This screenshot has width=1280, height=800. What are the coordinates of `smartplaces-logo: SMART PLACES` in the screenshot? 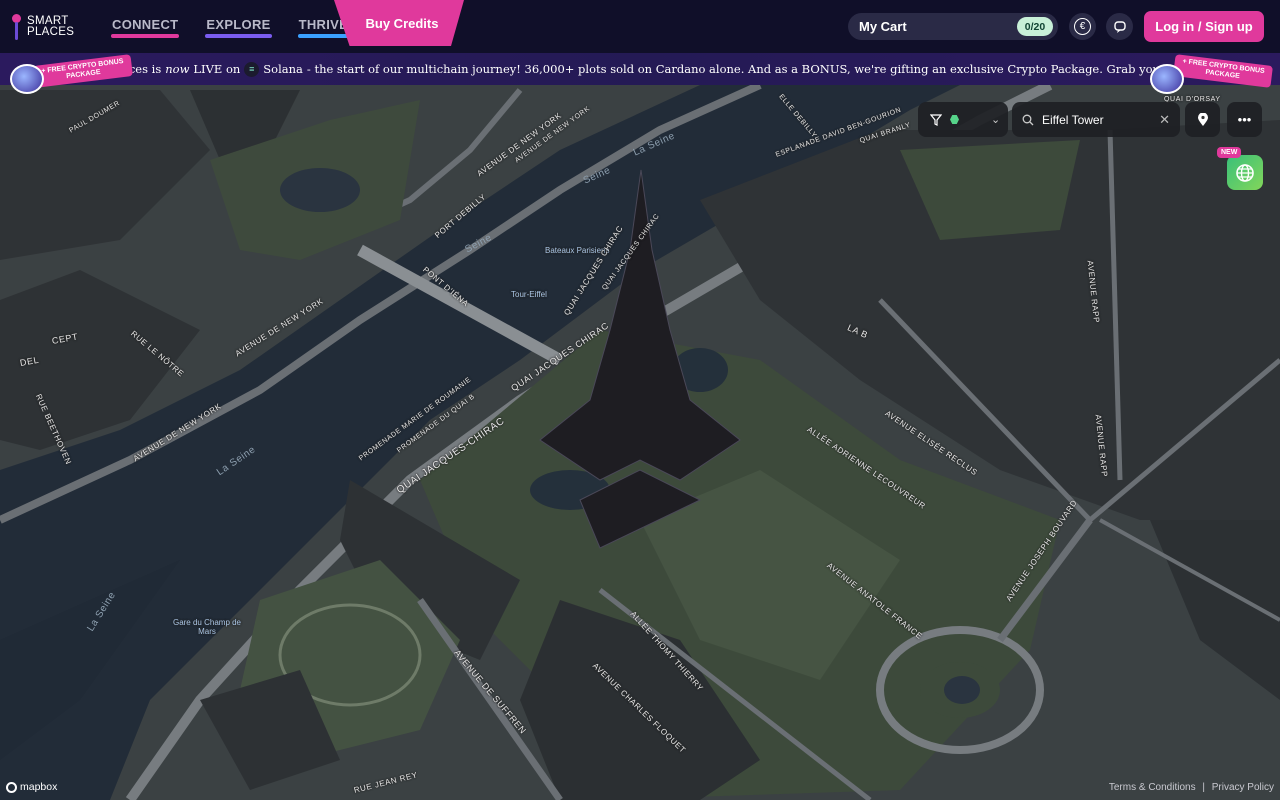 It's located at (51, 27).